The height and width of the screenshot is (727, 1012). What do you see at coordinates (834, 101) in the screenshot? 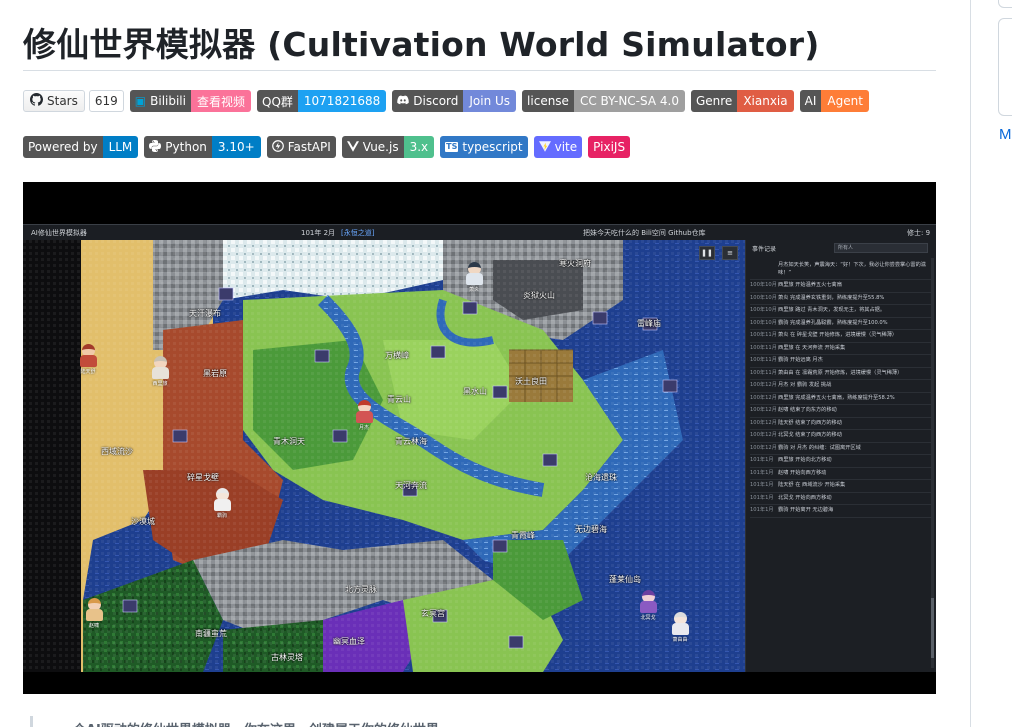
I see `ai-agent-badge: AI Agent` at bounding box center [834, 101].